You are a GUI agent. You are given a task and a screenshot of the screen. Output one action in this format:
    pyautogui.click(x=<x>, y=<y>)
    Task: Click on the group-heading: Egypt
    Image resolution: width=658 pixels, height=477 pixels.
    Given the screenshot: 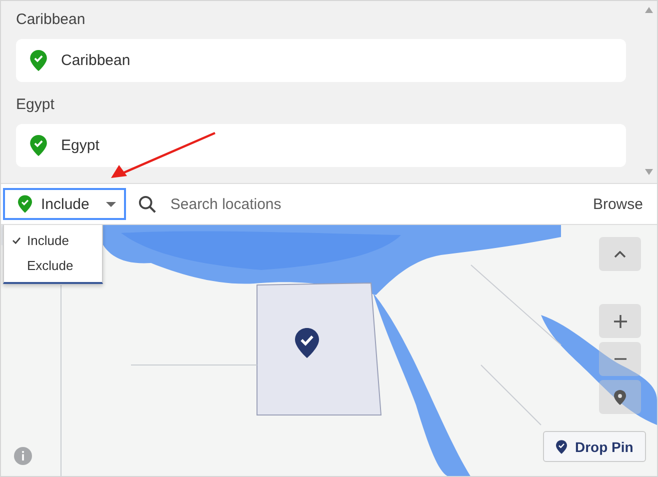 What is the action you would take?
    pyautogui.click(x=36, y=104)
    